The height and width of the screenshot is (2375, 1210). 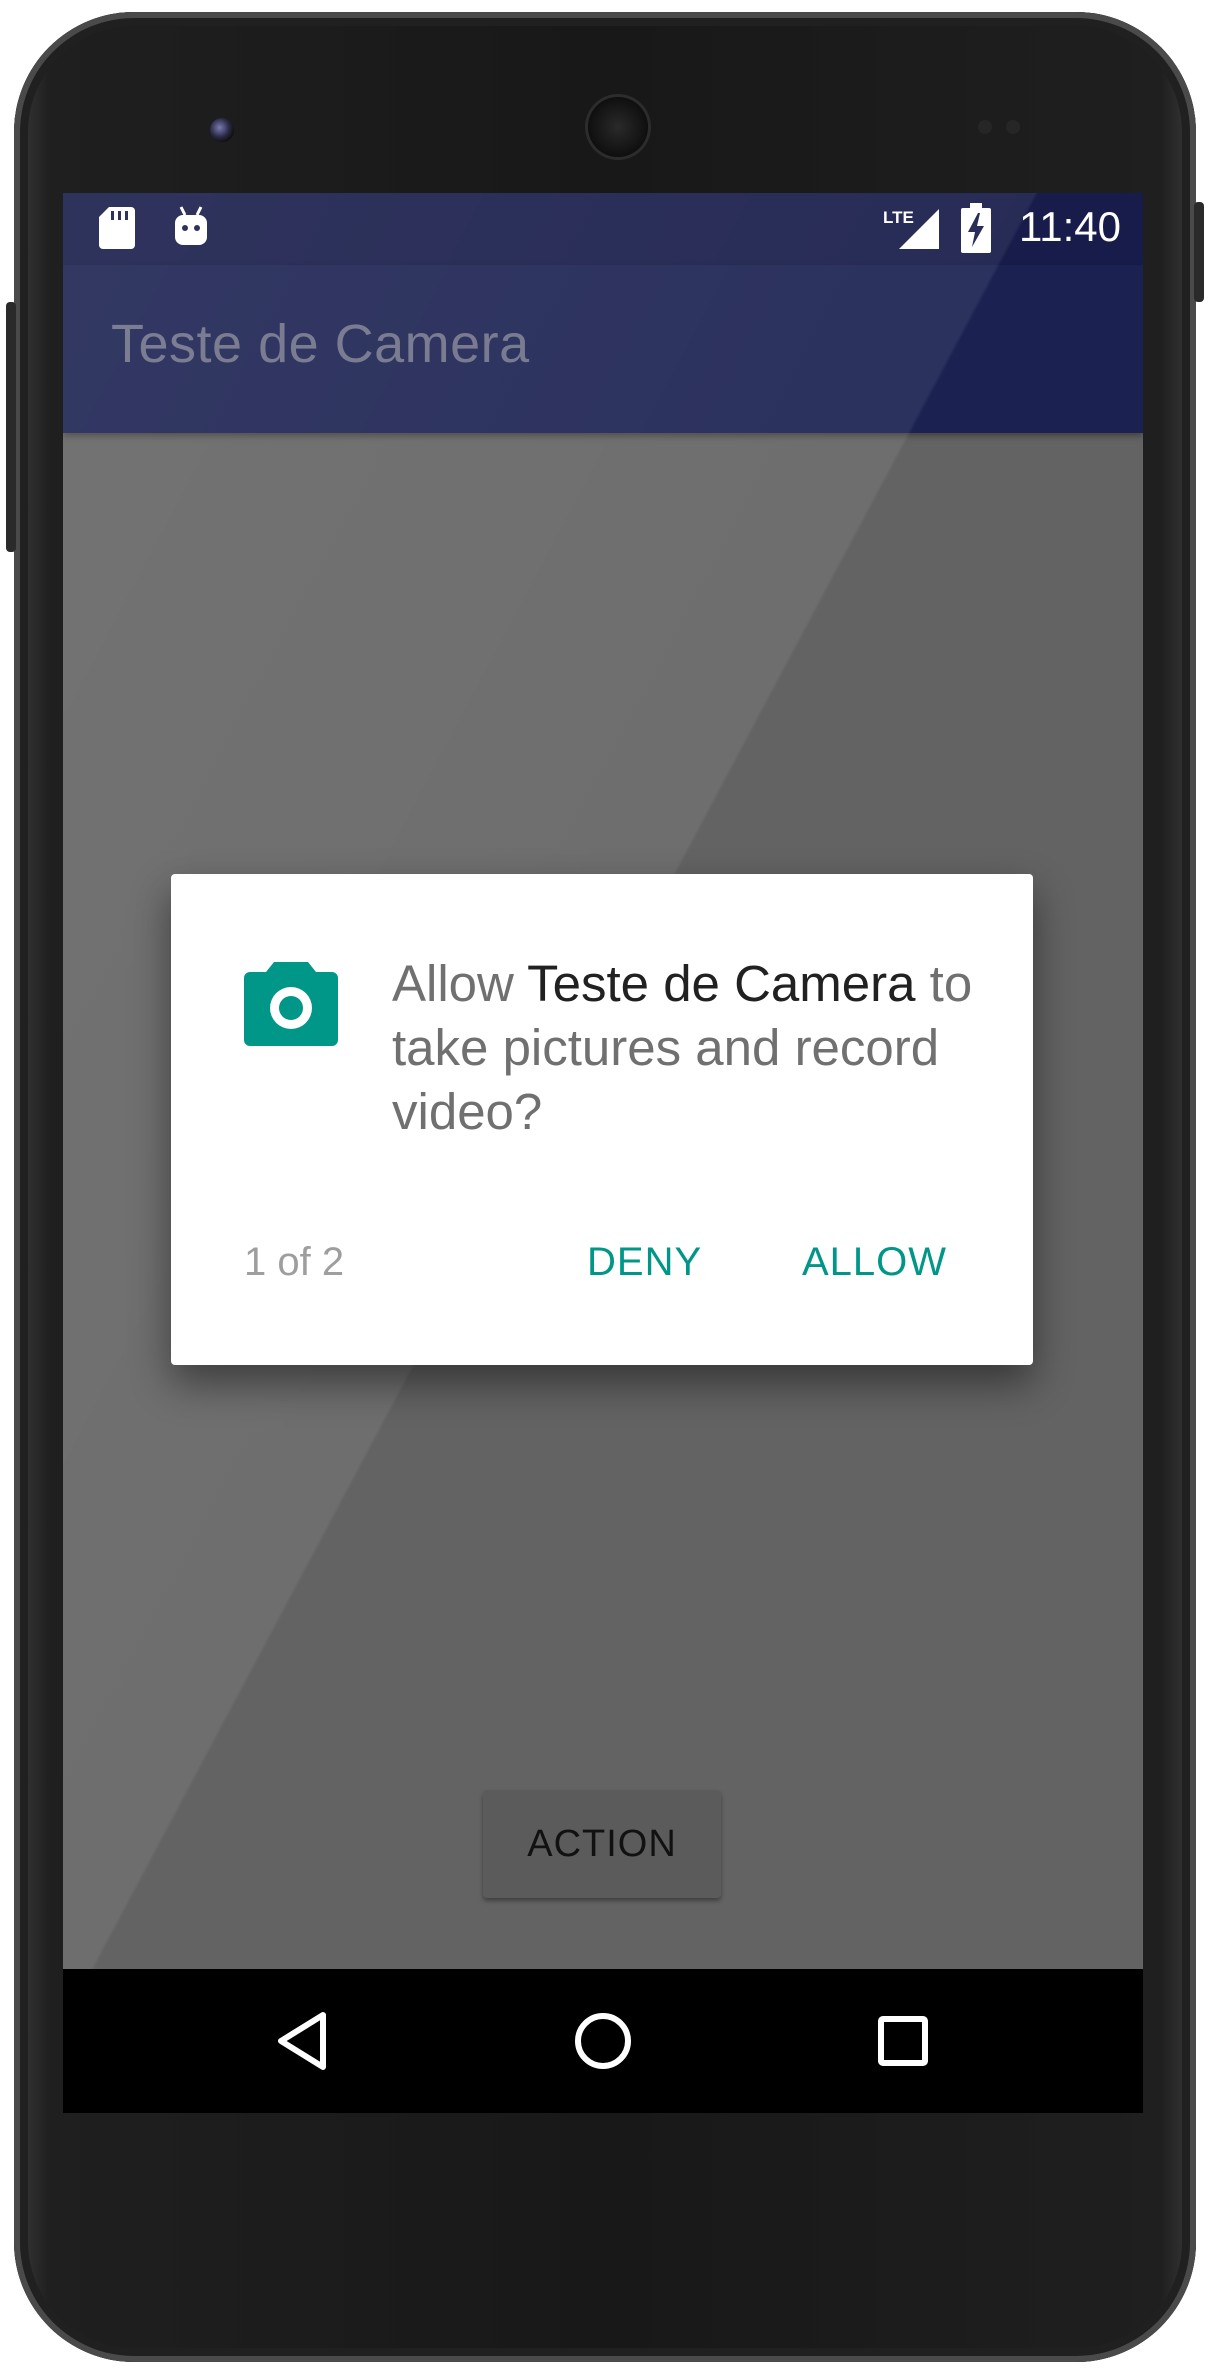 I want to click on proximity-sensor, so click(x=985, y=127).